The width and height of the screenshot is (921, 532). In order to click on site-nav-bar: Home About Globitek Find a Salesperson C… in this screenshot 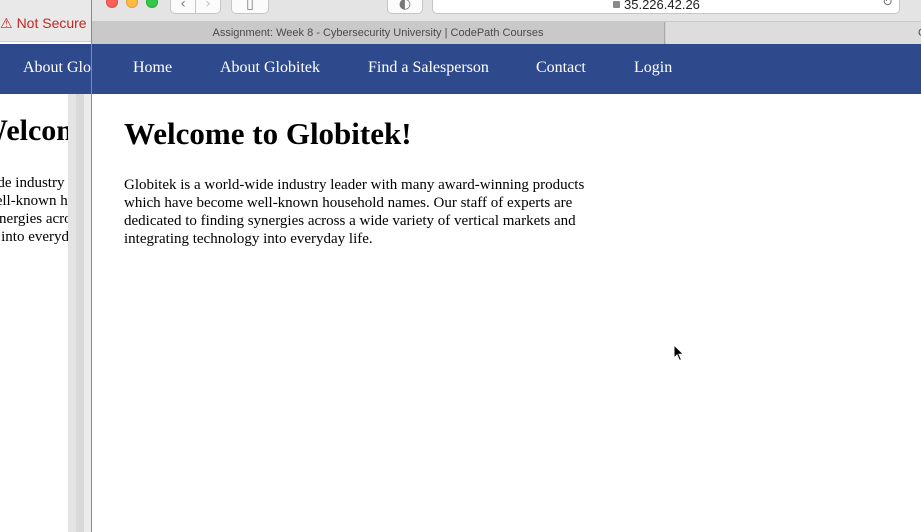, I will do `click(506, 69)`.